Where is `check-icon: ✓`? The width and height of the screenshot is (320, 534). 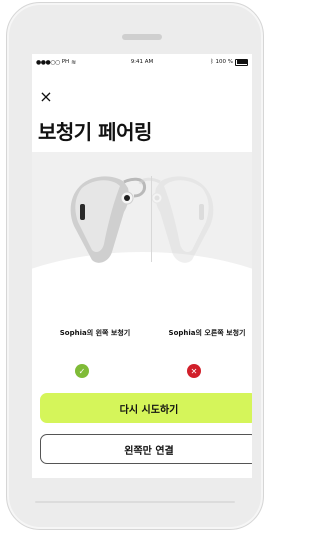 check-icon: ✓ is located at coordinates (82, 371).